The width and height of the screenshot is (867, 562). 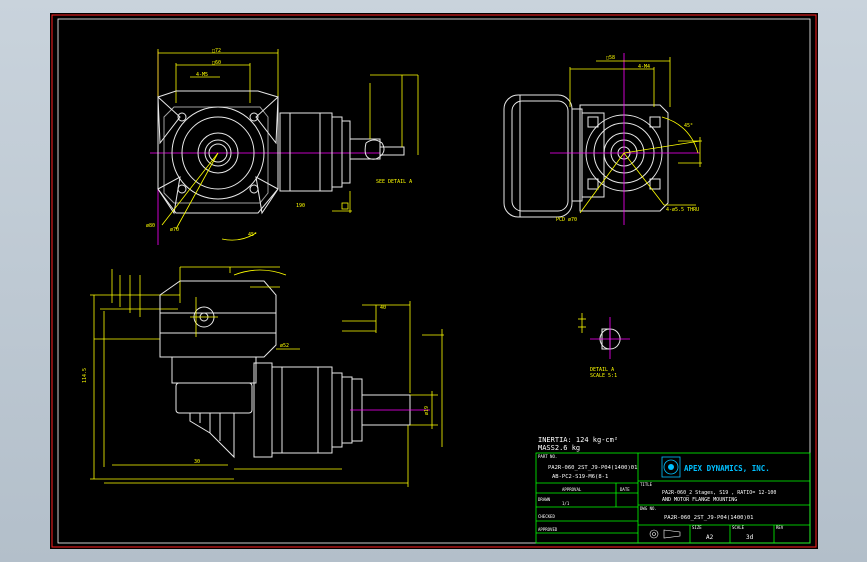 I want to click on dwg-no-value: PA2R-060_2ST_J9-P04(1400)01, so click(x=708, y=518).